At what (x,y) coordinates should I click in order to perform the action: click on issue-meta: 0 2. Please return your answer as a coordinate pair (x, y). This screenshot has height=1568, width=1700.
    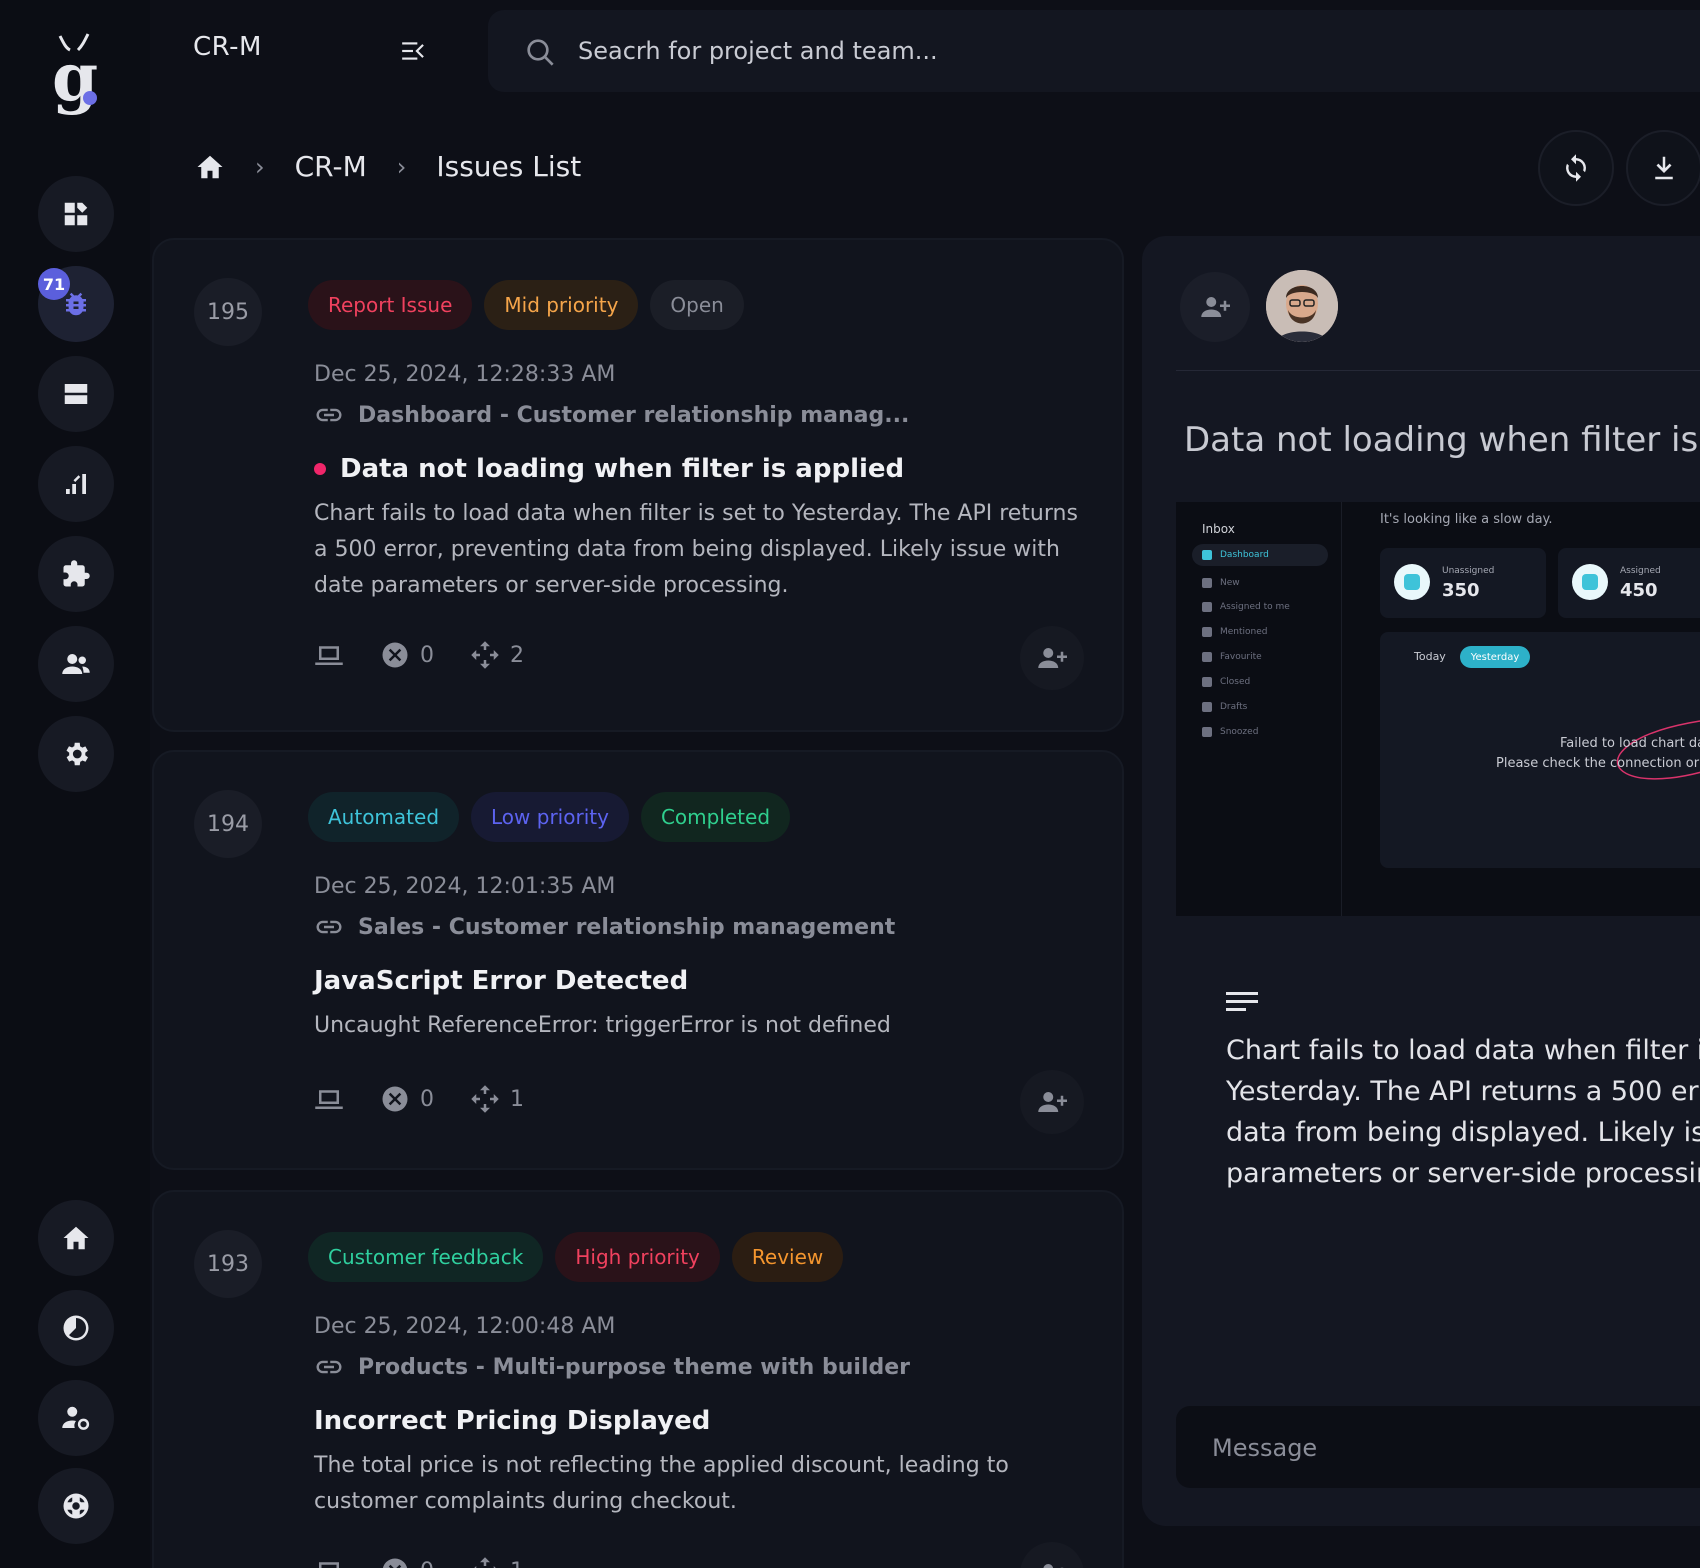
    Looking at the image, I should click on (419, 655).